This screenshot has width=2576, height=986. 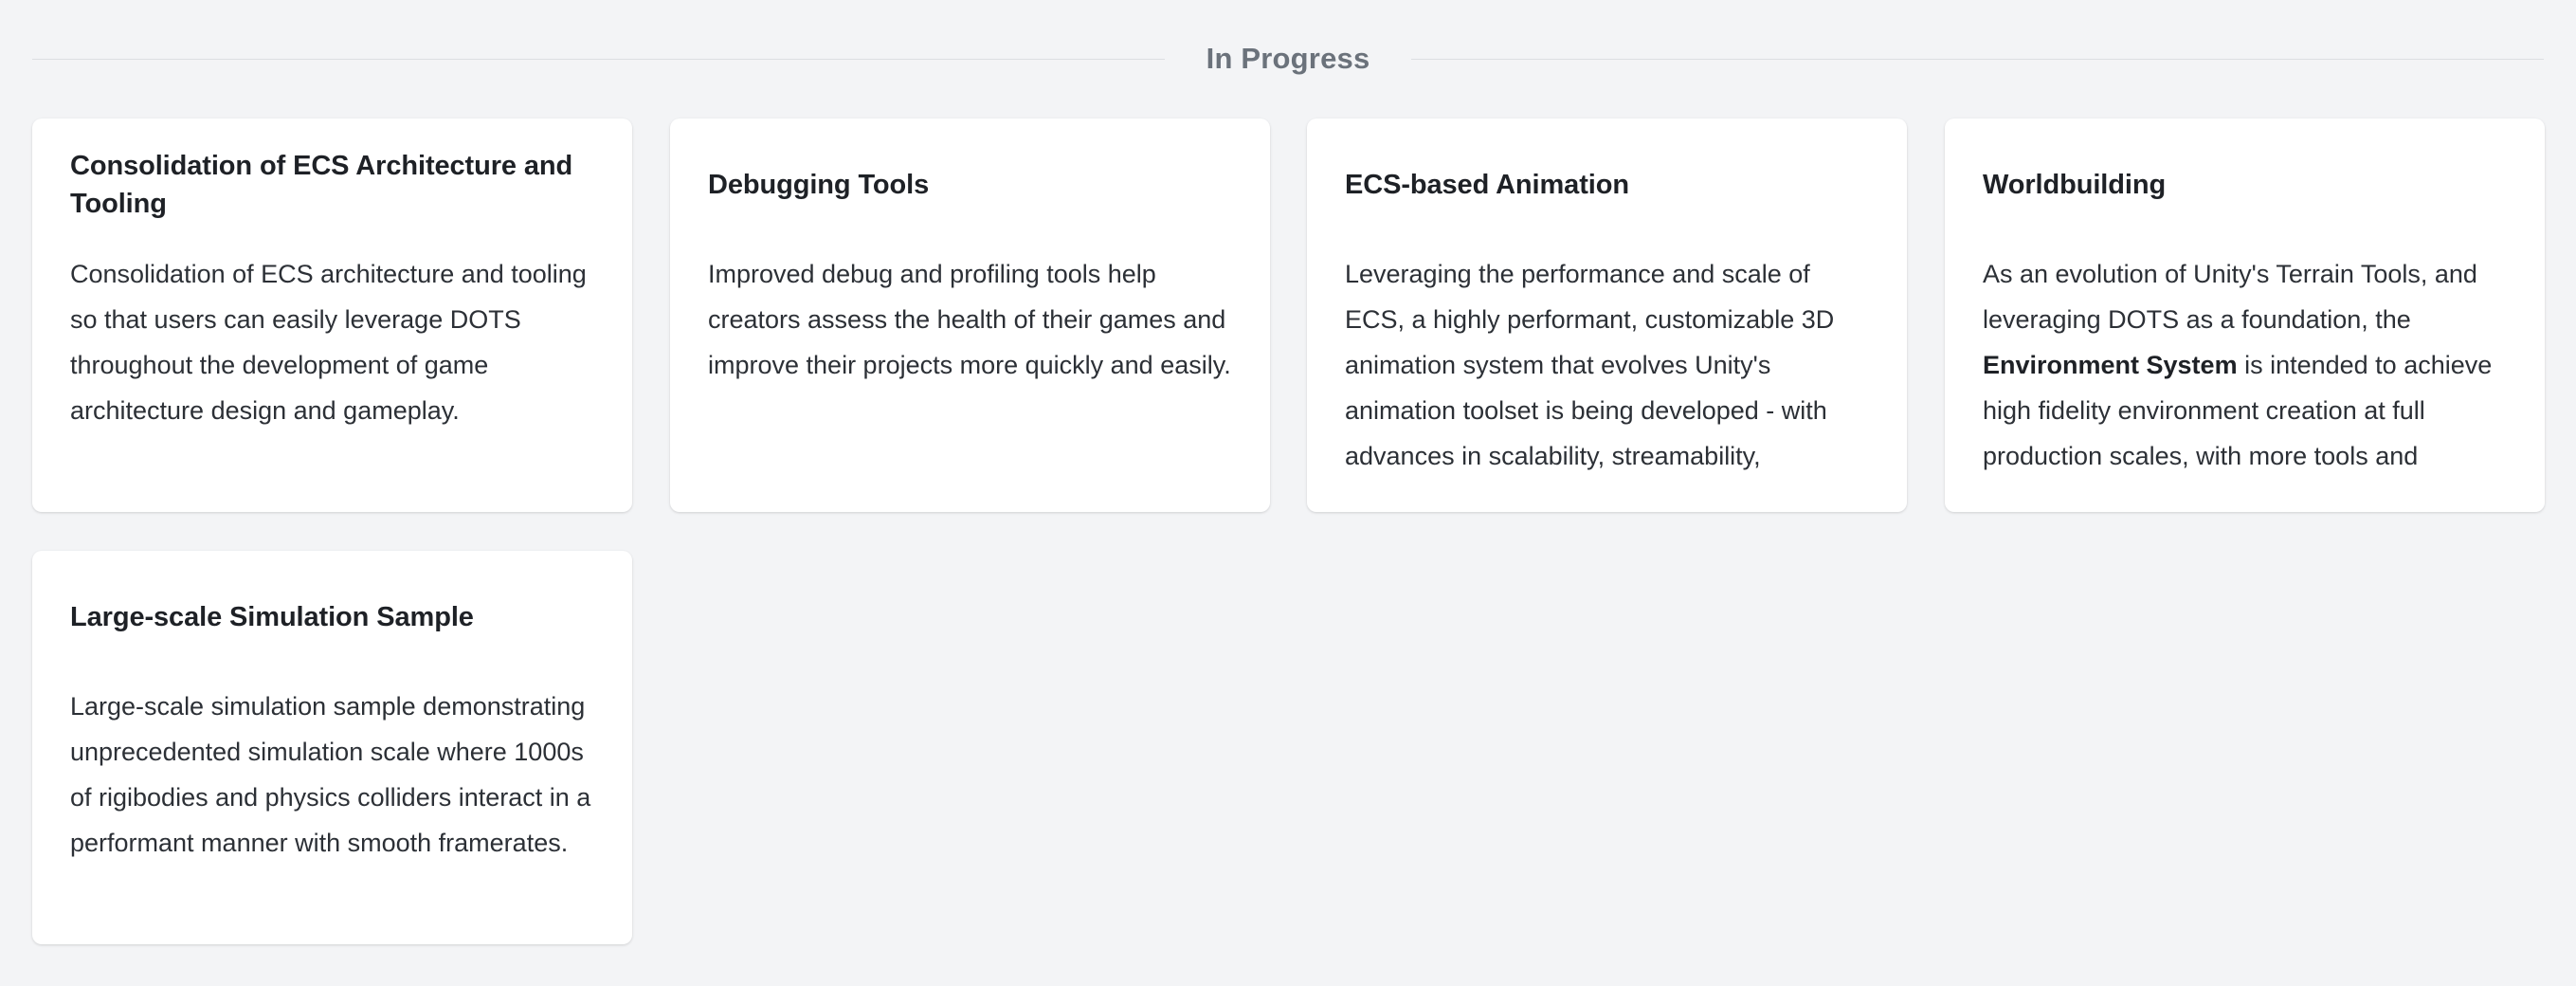 I want to click on card-title: Large-scale Simulation Sample, so click(x=272, y=617).